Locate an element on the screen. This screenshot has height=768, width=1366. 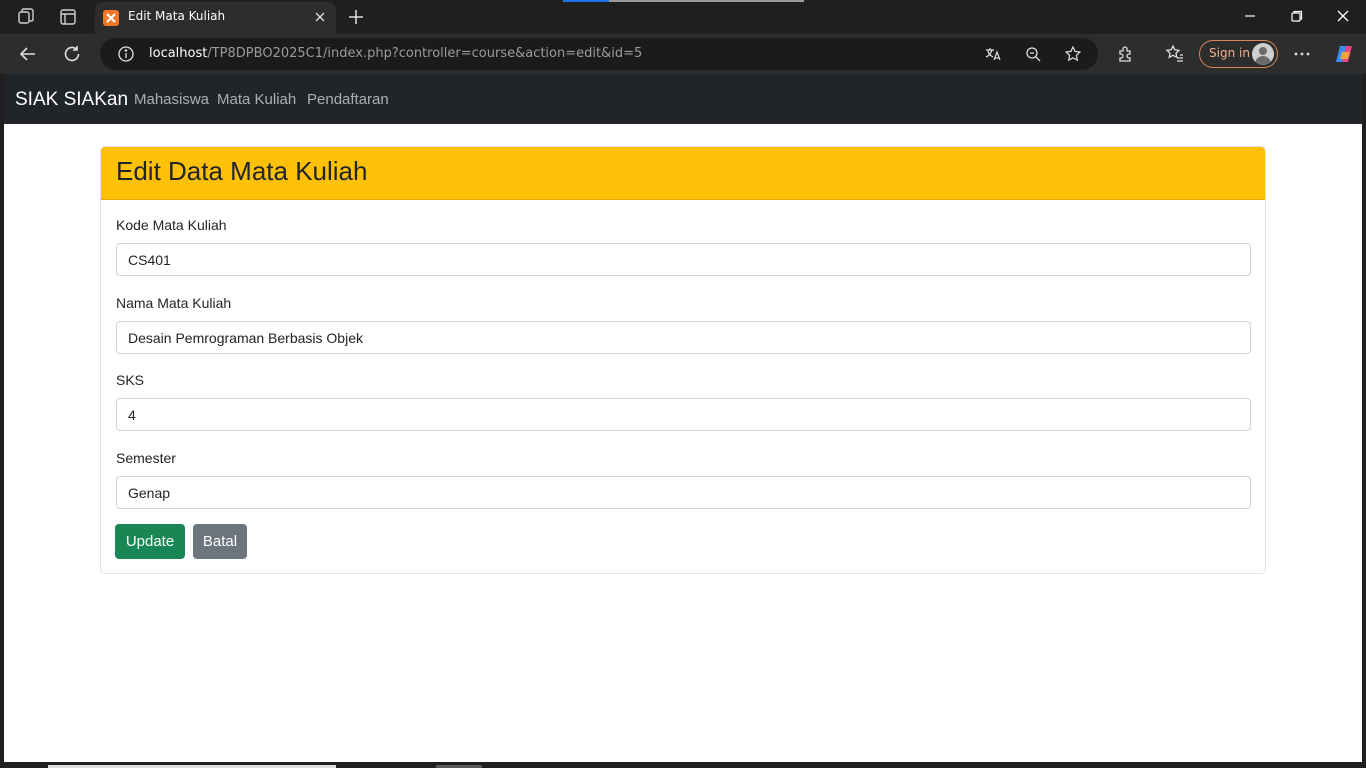
favorite-star-icon is located at coordinates (1073, 54).